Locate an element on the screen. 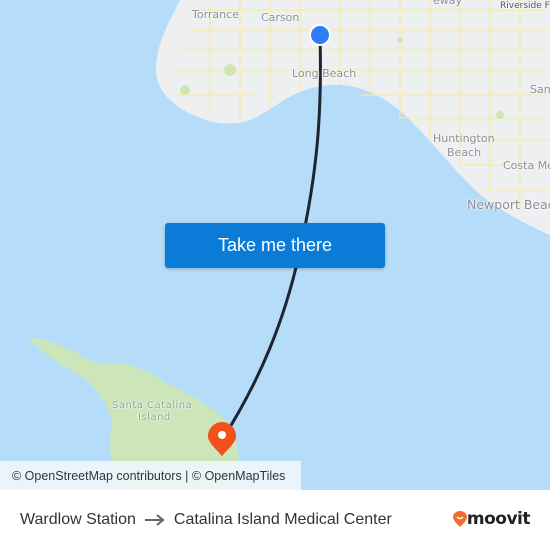 This screenshot has height=550, width=550. place-label: Torrance is located at coordinates (215, 14).